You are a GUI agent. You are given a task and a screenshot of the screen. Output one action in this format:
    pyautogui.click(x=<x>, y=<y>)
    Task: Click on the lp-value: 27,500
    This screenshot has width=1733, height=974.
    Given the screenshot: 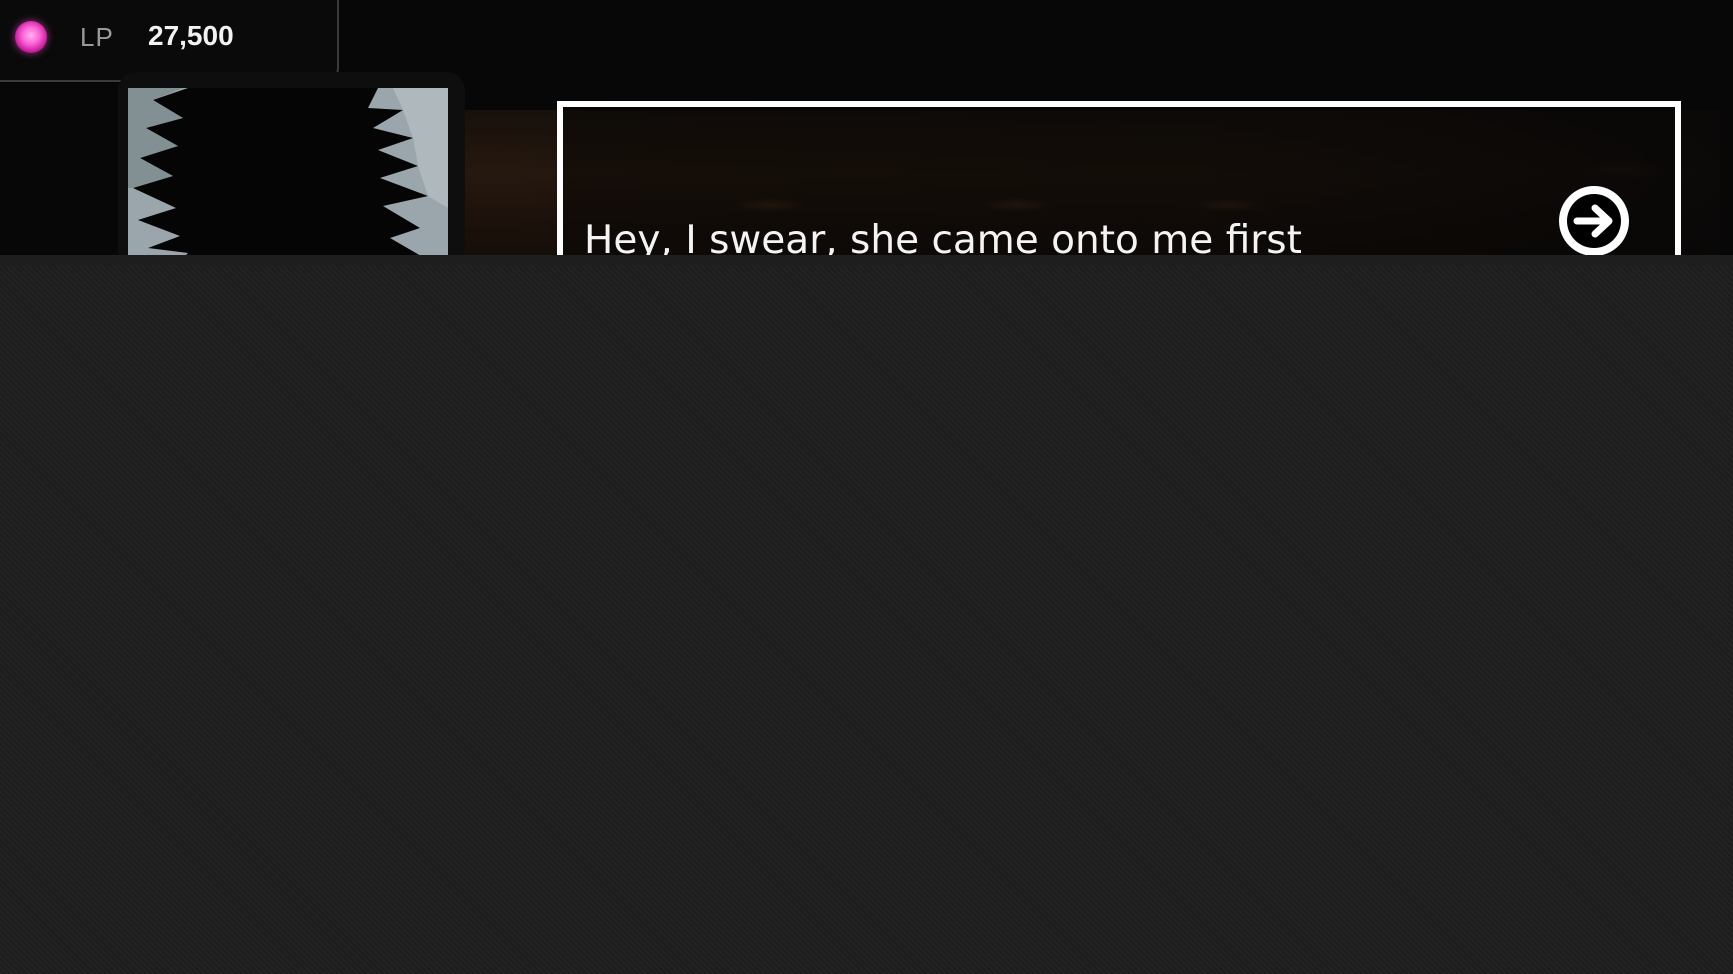 What is the action you would take?
    pyautogui.click(x=191, y=35)
    